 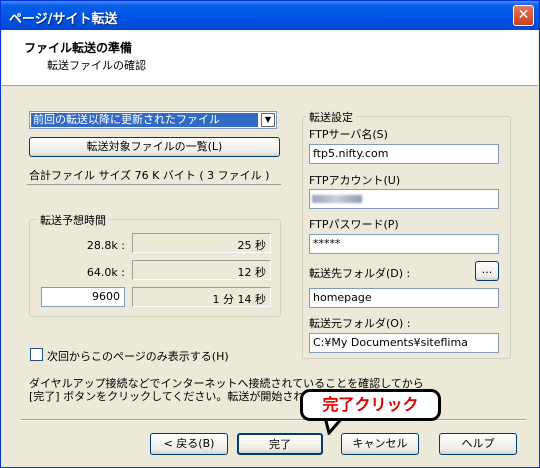 What do you see at coordinates (73, 220) in the screenshot?
I see `estimate-legend: 転送予想時間` at bounding box center [73, 220].